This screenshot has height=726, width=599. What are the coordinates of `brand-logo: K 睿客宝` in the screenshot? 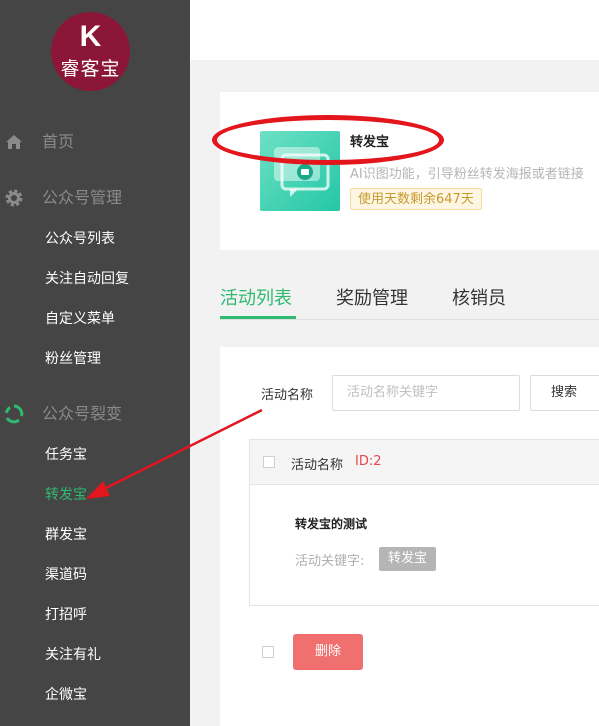 It's located at (90, 51).